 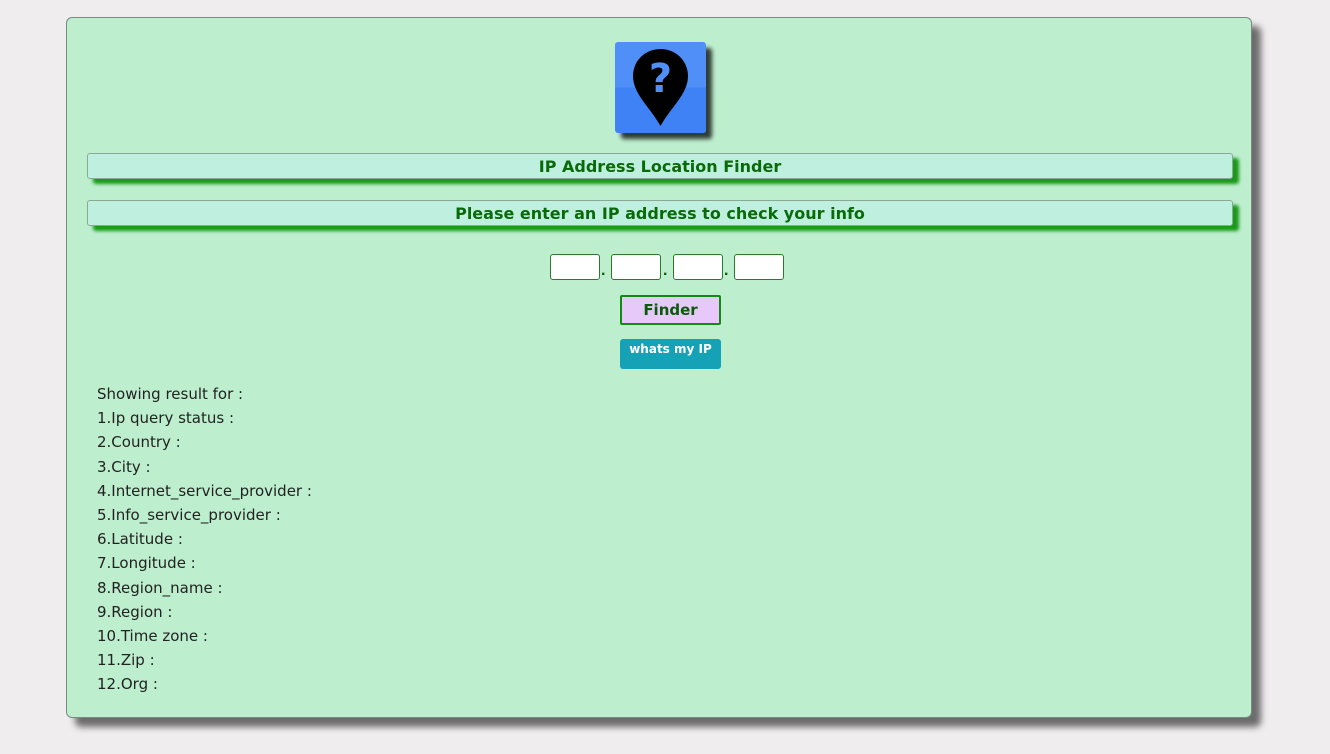 What do you see at coordinates (670, 354) in the screenshot?
I see `whats-my-ip-button: whats my IP` at bounding box center [670, 354].